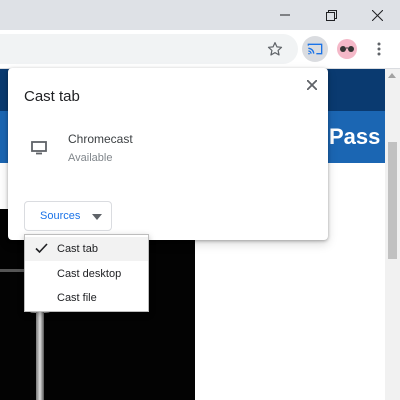 The height and width of the screenshot is (400, 400). What do you see at coordinates (392, 200) in the screenshot?
I see `scroll-thumb` at bounding box center [392, 200].